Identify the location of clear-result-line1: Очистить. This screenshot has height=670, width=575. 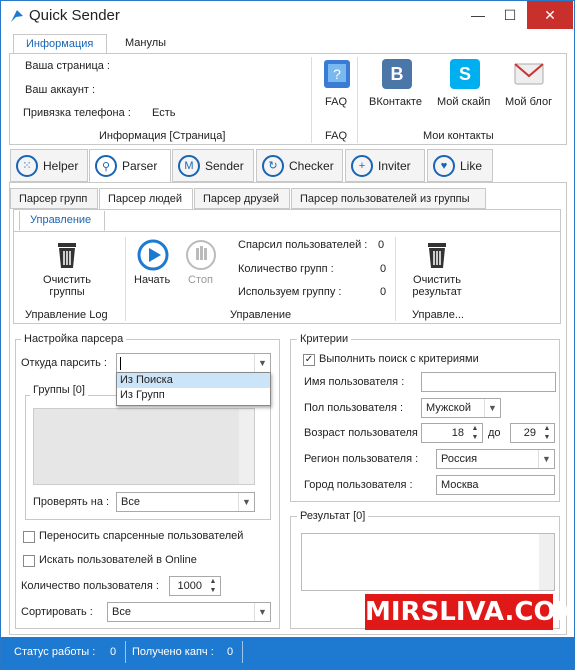
(437, 280).